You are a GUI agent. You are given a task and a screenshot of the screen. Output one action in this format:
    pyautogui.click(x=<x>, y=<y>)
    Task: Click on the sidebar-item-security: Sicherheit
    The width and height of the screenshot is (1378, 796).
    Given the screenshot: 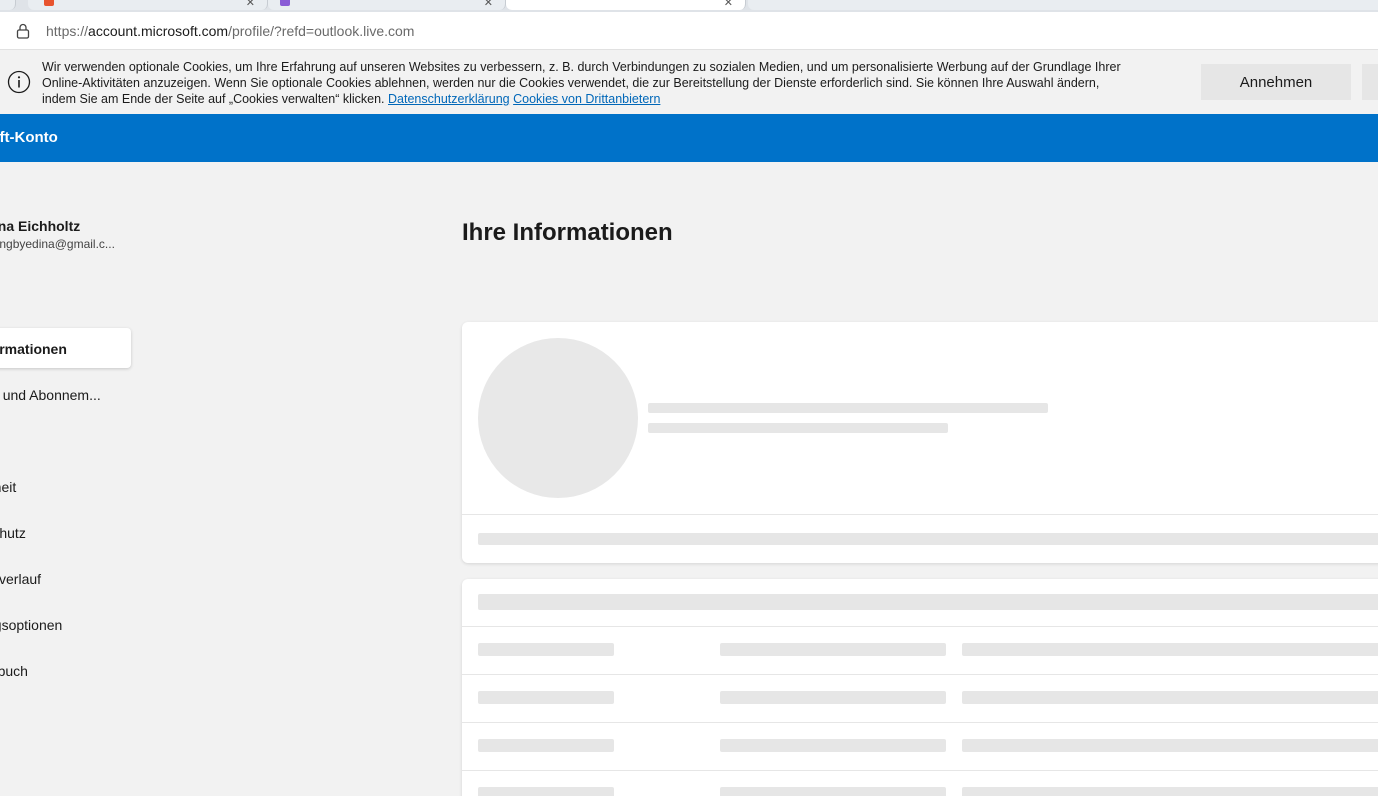 What is the action you would take?
    pyautogui.click(x=8, y=487)
    